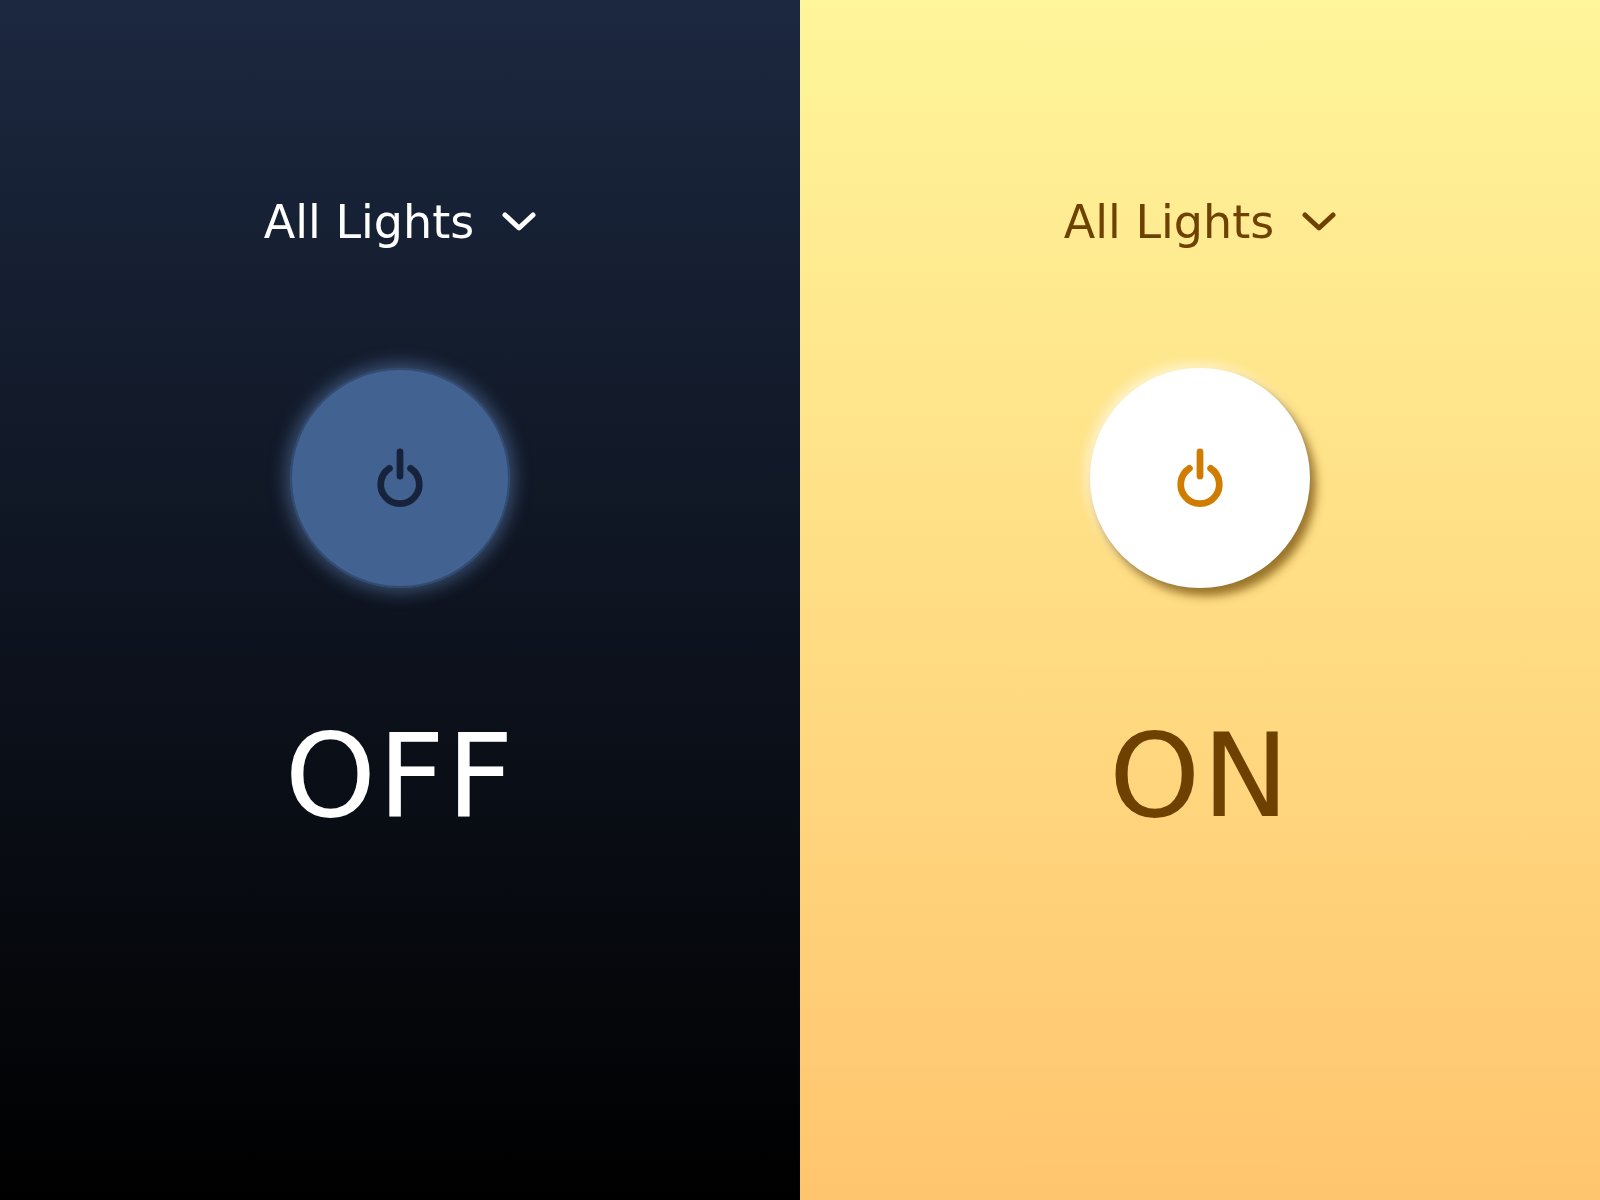 This screenshot has width=1600, height=1200. Describe the element at coordinates (400, 776) in the screenshot. I see `state-label: OFF` at that location.